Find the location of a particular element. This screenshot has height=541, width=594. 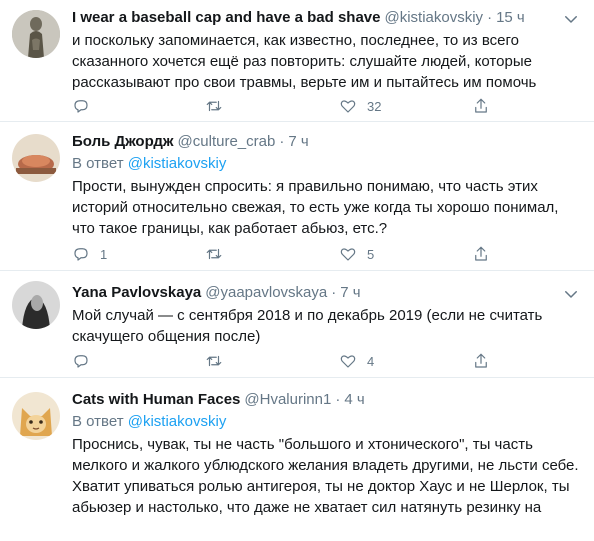

avatar-statue-image is located at coordinates (36, 34).